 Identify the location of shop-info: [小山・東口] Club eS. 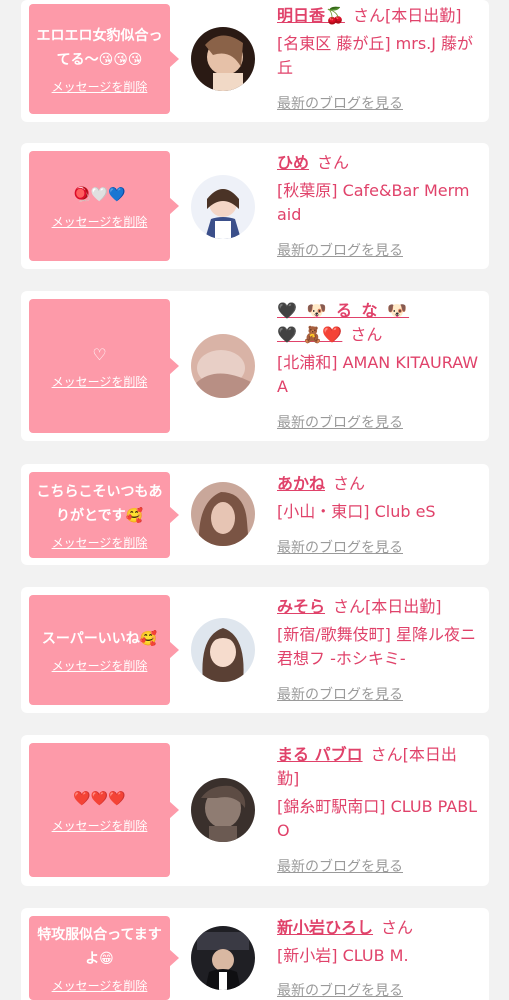
(356, 511).